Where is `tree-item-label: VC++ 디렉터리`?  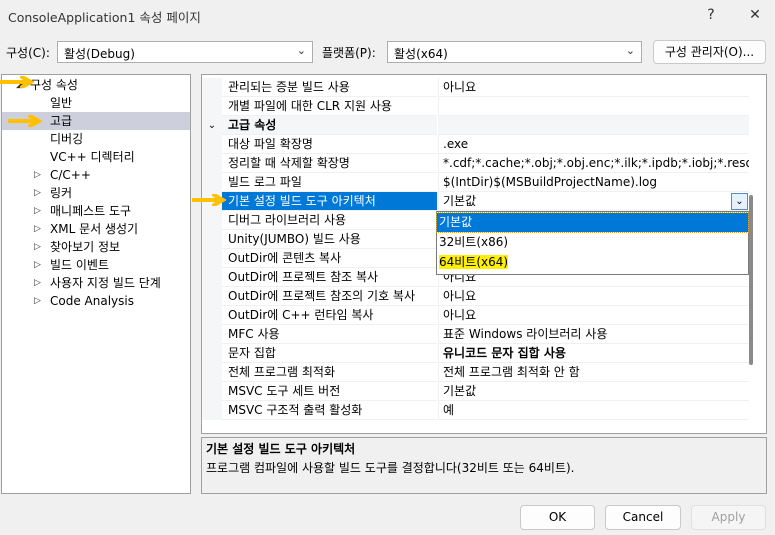 tree-item-label: VC++ 디렉터리 is located at coordinates (92, 157).